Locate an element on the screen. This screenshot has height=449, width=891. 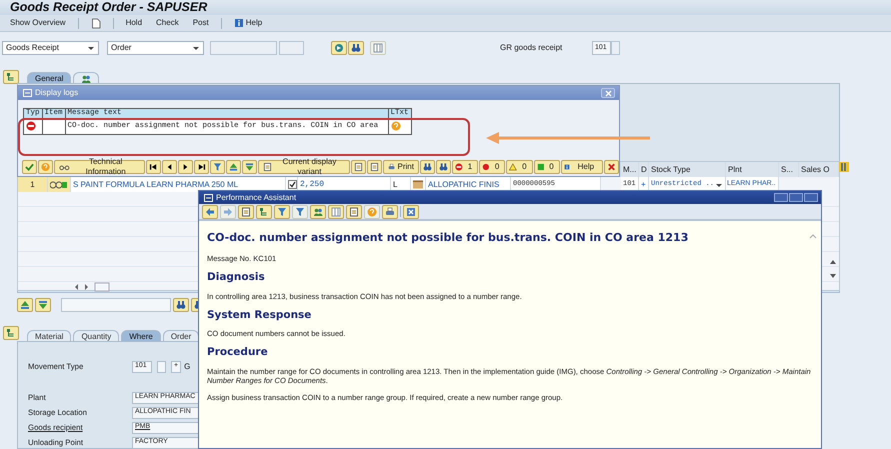
previous-button is located at coordinates (169, 167).